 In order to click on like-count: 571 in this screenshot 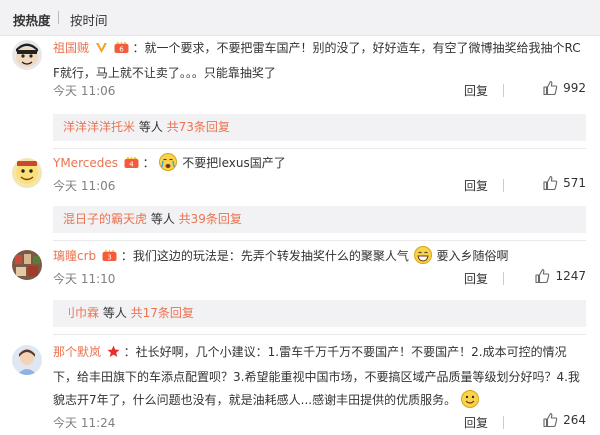, I will do `click(574, 183)`.